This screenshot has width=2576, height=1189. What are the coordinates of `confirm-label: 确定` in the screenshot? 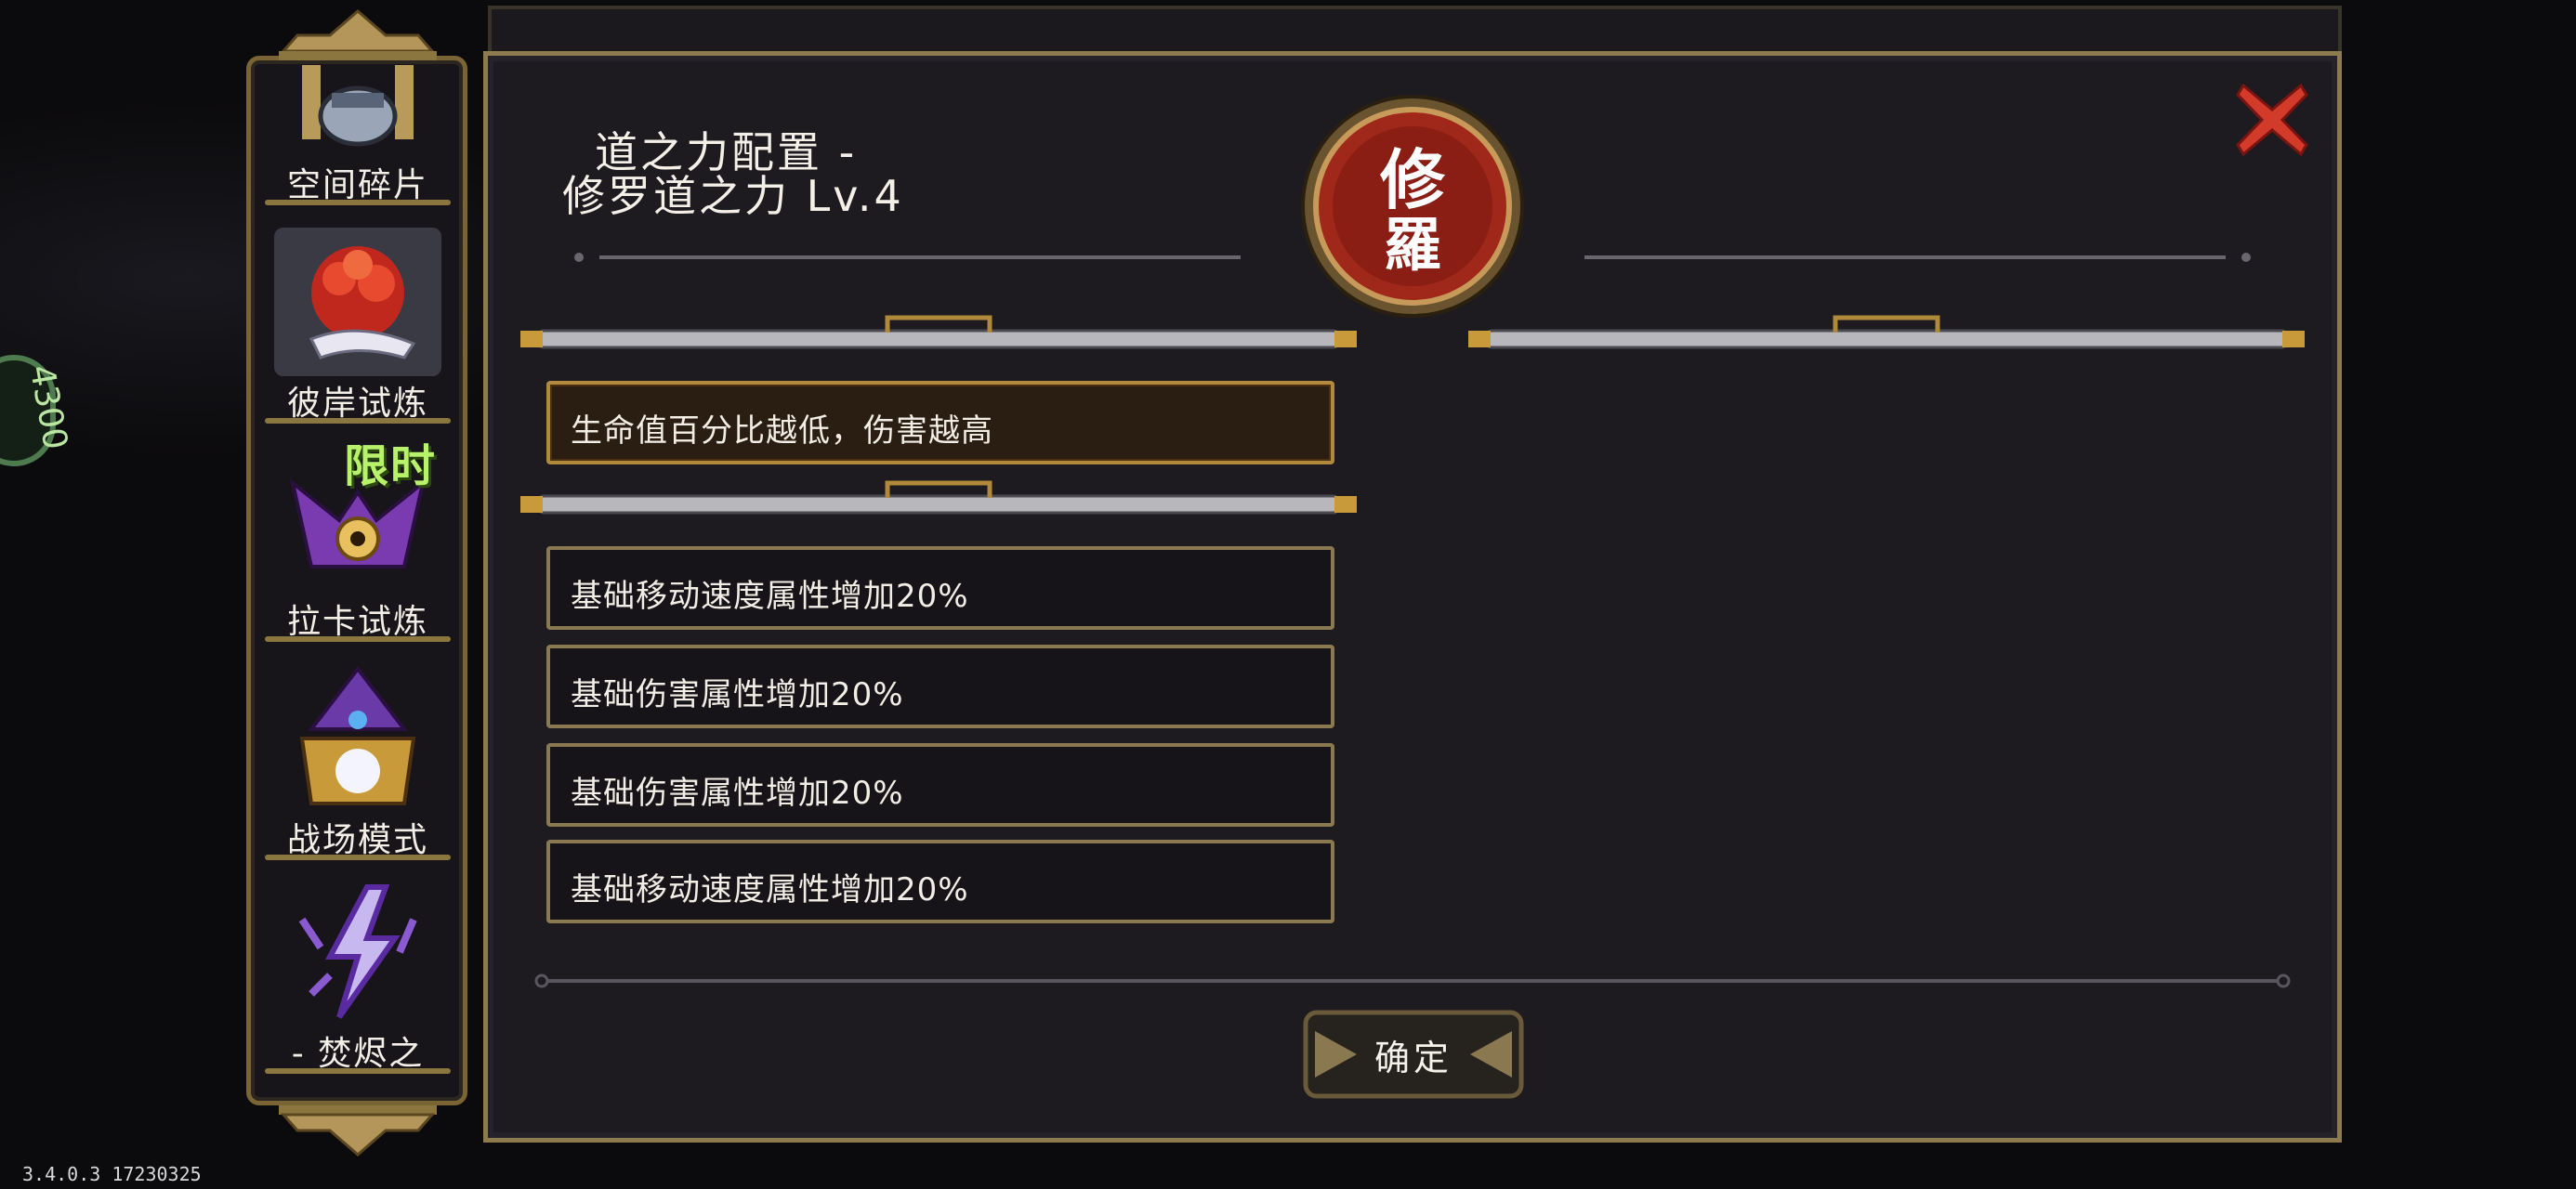 It's located at (1412, 1058).